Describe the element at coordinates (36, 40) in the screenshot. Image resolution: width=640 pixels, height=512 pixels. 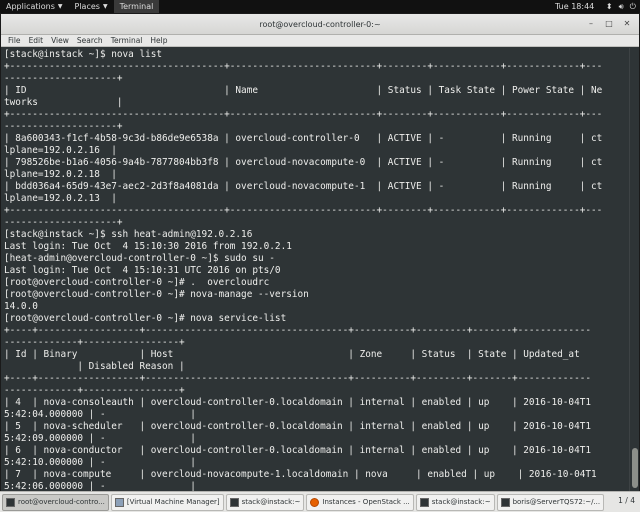
I see `menu-edit: Edit` at that location.